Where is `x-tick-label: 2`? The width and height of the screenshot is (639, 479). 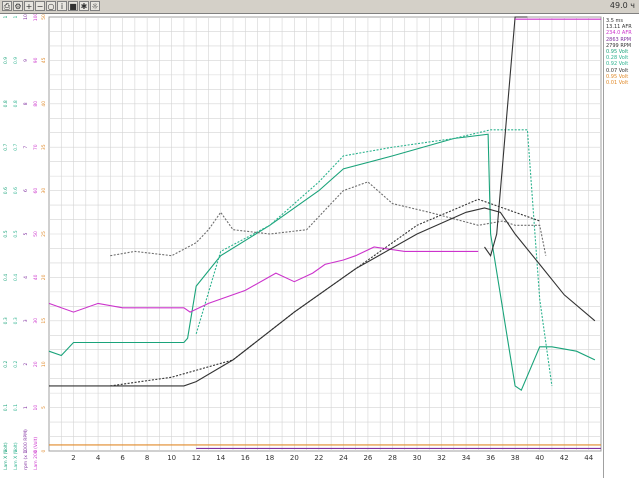
x-tick-label: 2 is located at coordinates (73, 458).